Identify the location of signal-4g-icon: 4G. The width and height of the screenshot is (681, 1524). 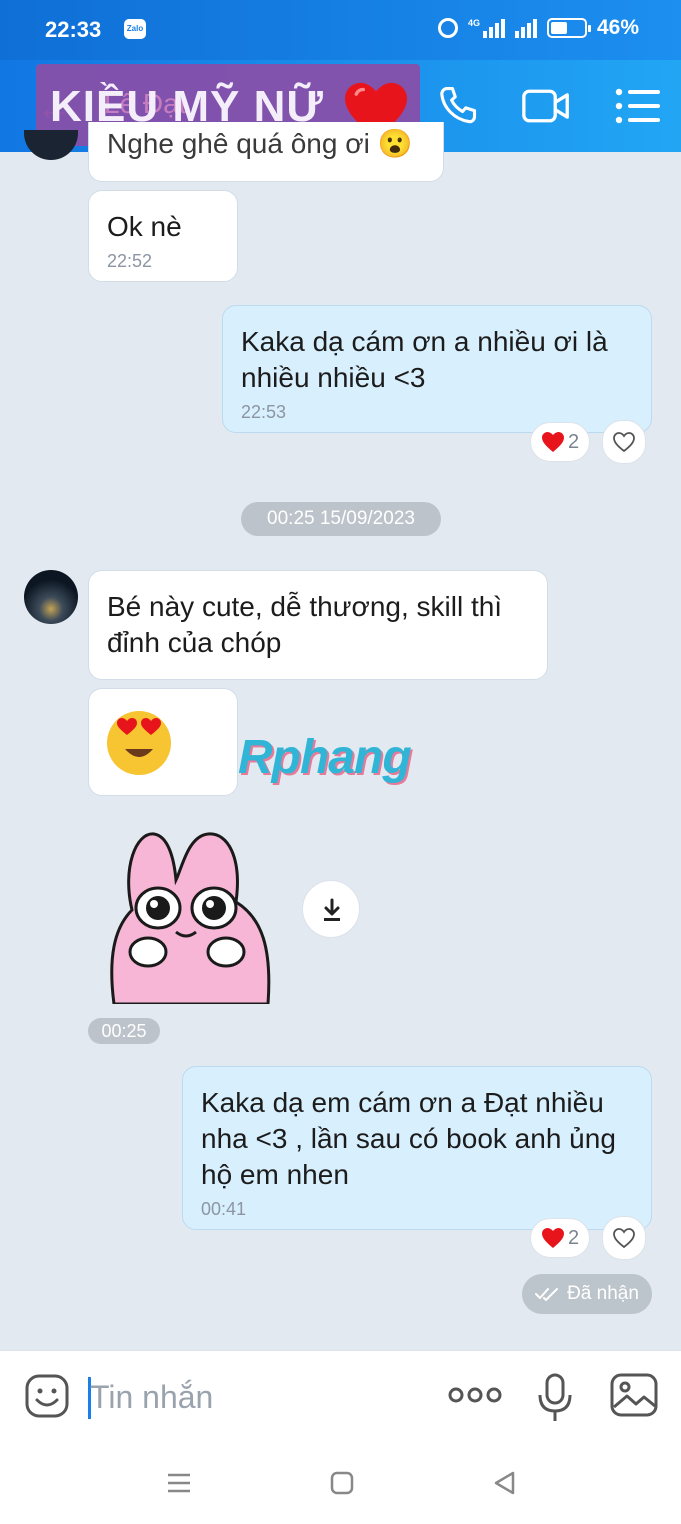
(486, 28).